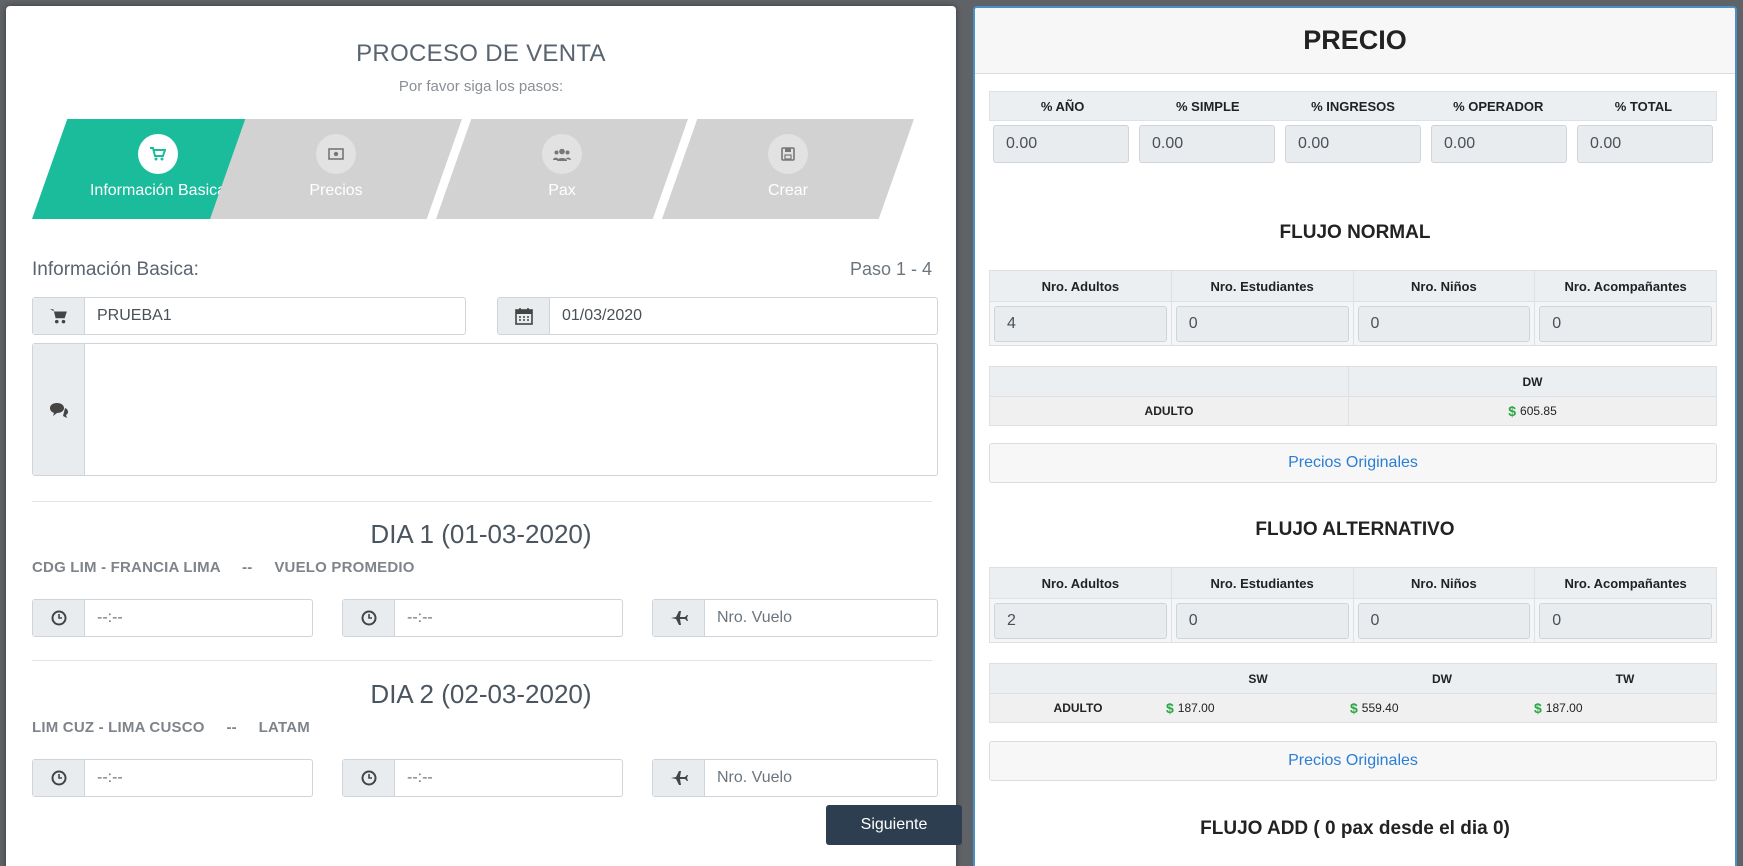 This screenshot has height=866, width=1743. Describe the element at coordinates (158, 154) in the screenshot. I see `cart-icon` at that location.